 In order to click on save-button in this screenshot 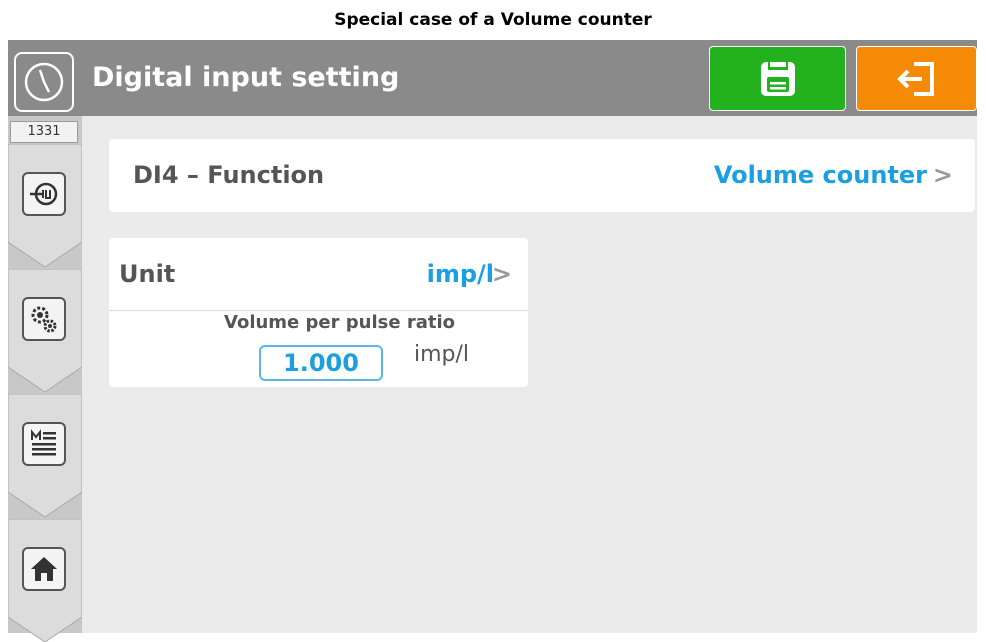, I will do `click(777, 78)`.